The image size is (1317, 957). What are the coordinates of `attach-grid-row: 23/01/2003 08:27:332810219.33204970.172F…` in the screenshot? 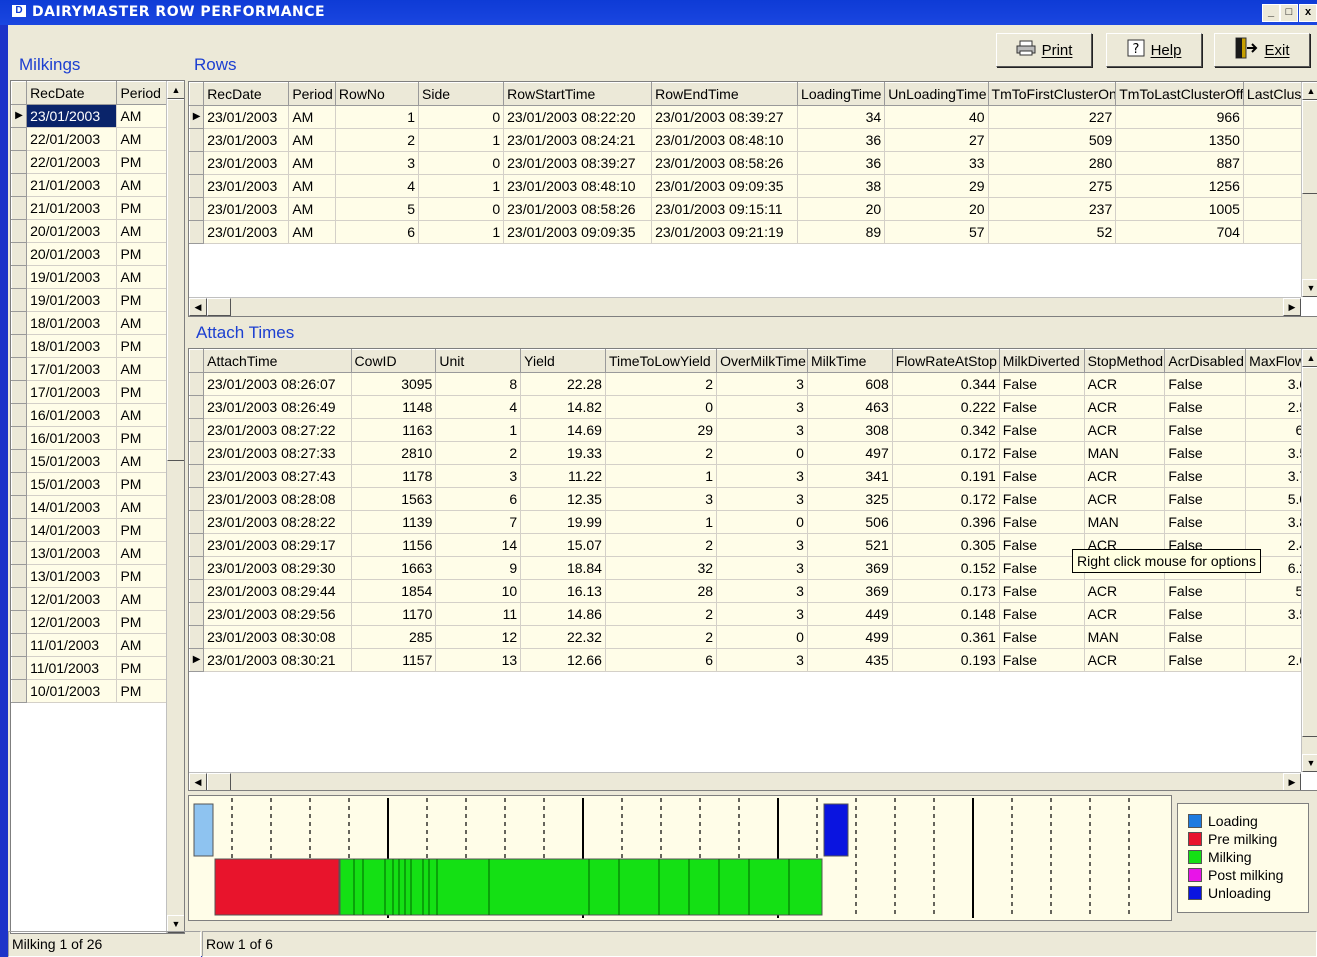 It's located at (753, 453).